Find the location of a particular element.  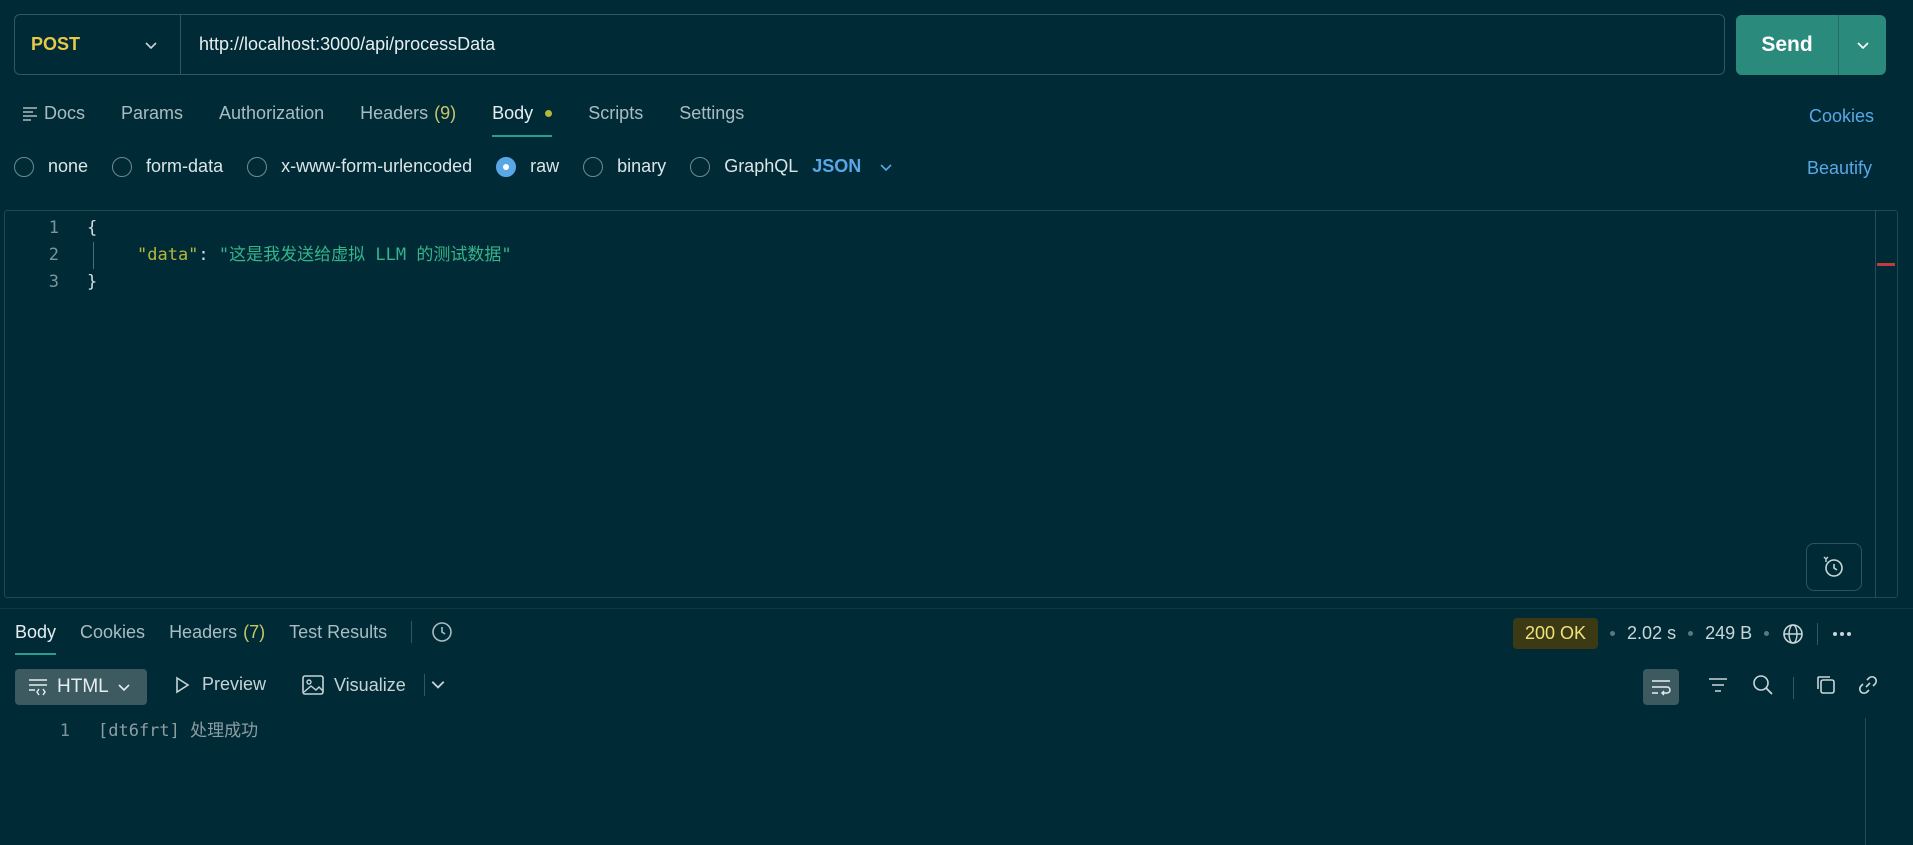

search-button is located at coordinates (1763, 685).